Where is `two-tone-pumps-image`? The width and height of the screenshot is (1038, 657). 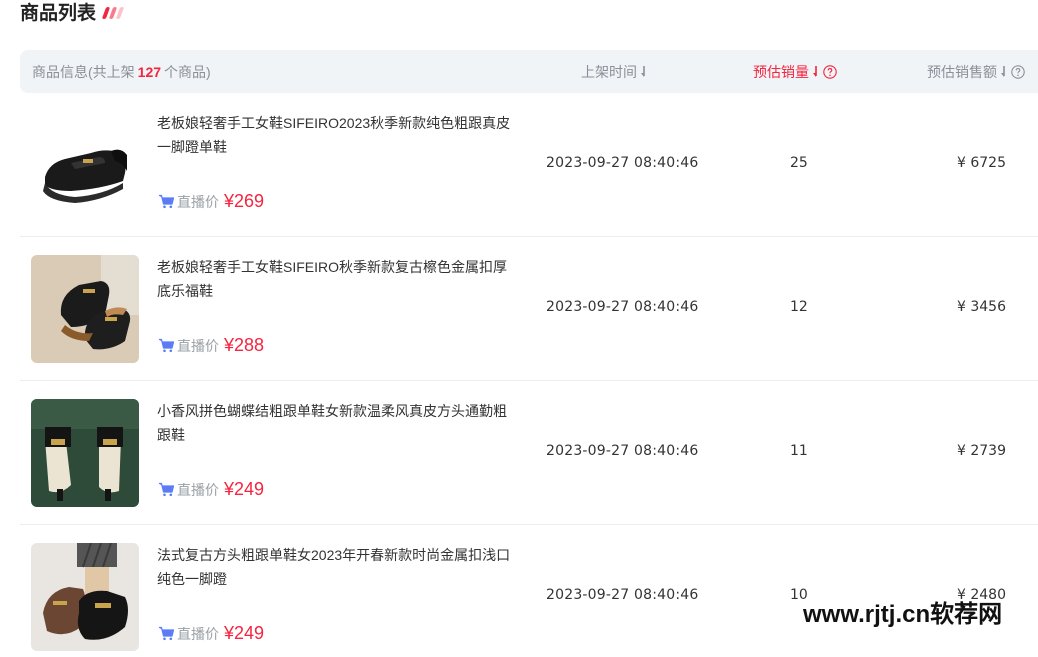
two-tone-pumps-image is located at coordinates (85, 453).